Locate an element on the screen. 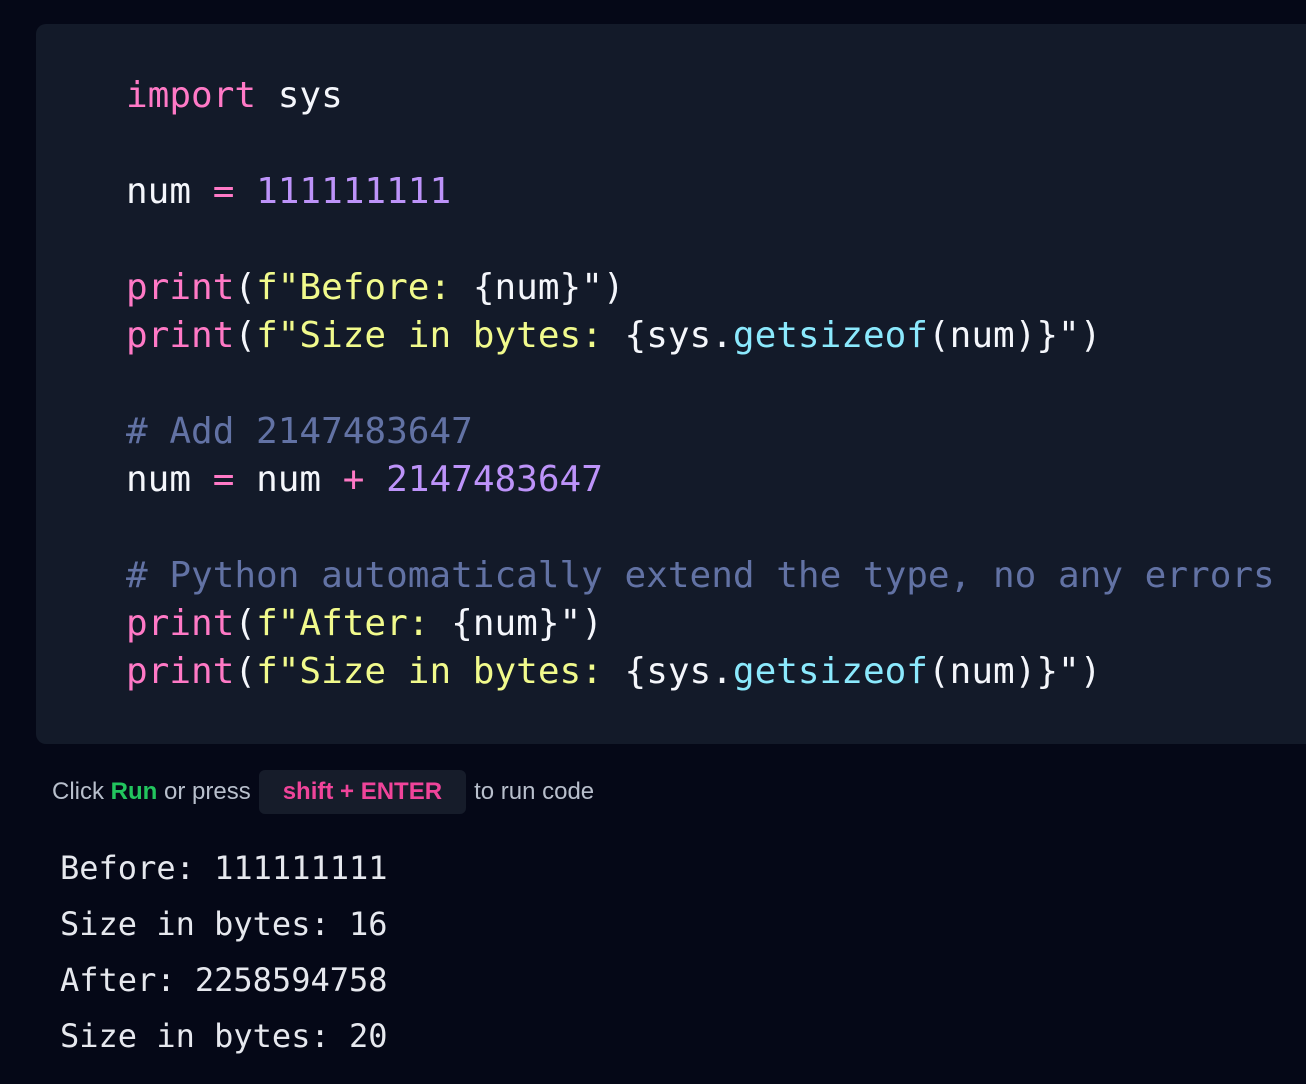  code-line-9: num = num + 2147483647 is located at coordinates (364, 480).